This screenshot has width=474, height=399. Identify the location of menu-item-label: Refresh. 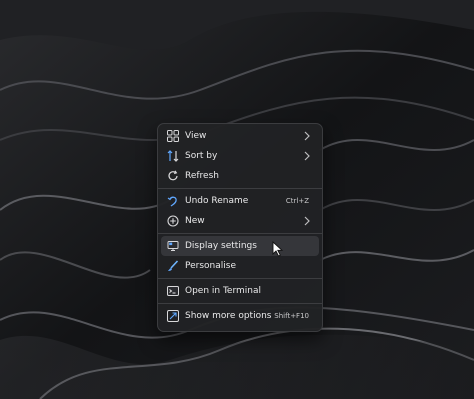
(202, 176).